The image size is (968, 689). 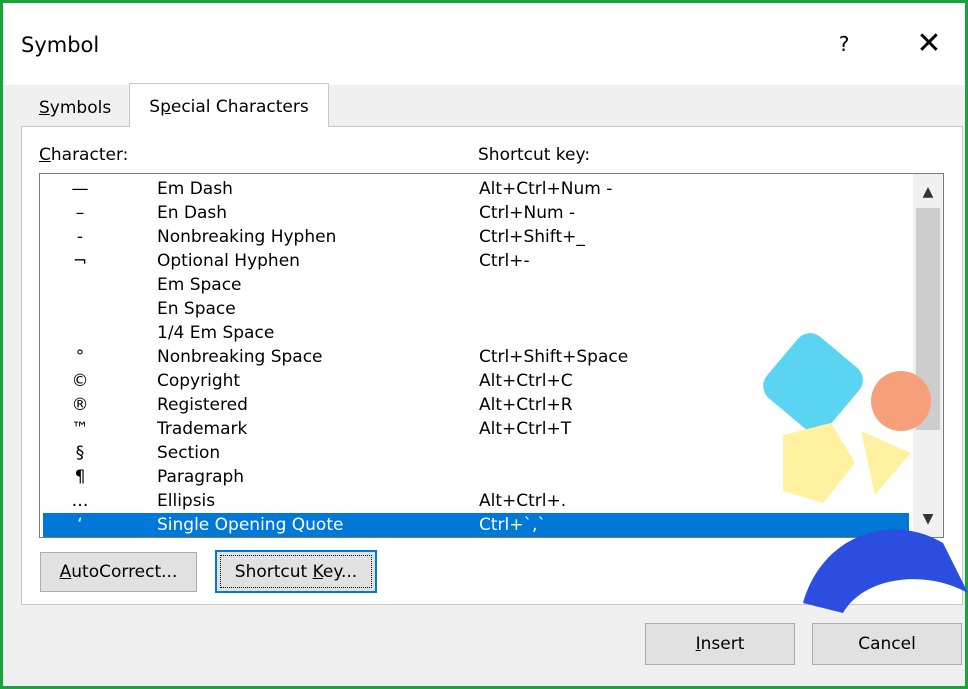 What do you see at coordinates (199, 381) in the screenshot?
I see `list-item-name: Copyright` at bounding box center [199, 381].